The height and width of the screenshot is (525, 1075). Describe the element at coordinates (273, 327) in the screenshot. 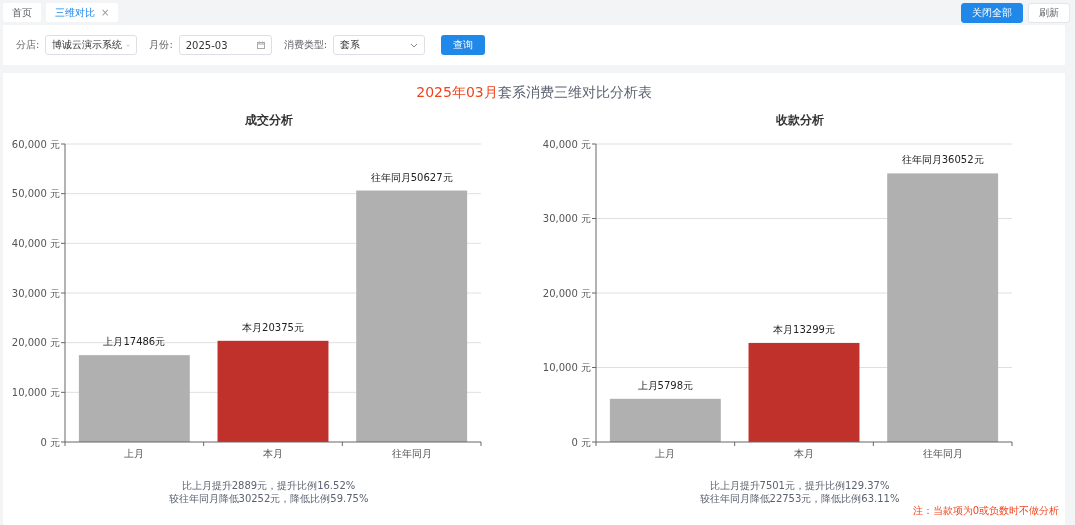

I see `bar-value-label: 本月20375元` at that location.